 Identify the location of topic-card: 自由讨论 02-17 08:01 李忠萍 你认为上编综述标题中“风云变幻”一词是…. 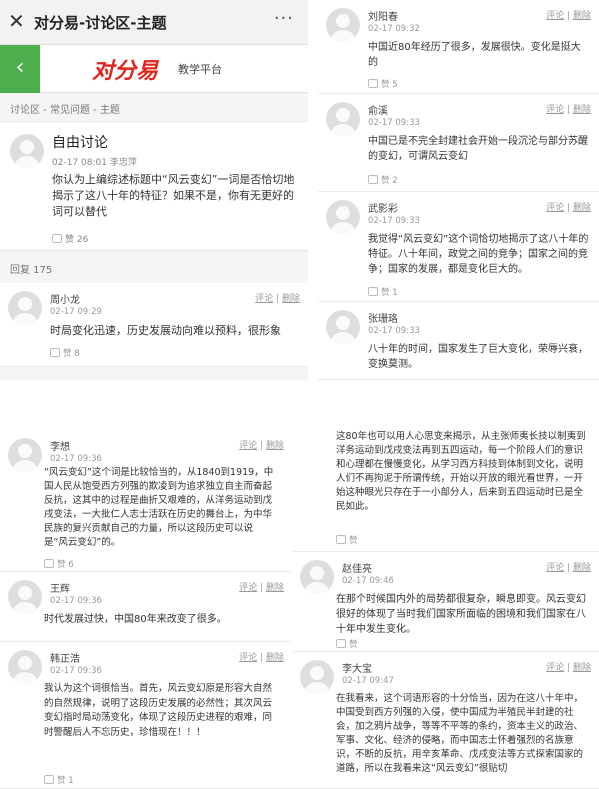
(154, 186).